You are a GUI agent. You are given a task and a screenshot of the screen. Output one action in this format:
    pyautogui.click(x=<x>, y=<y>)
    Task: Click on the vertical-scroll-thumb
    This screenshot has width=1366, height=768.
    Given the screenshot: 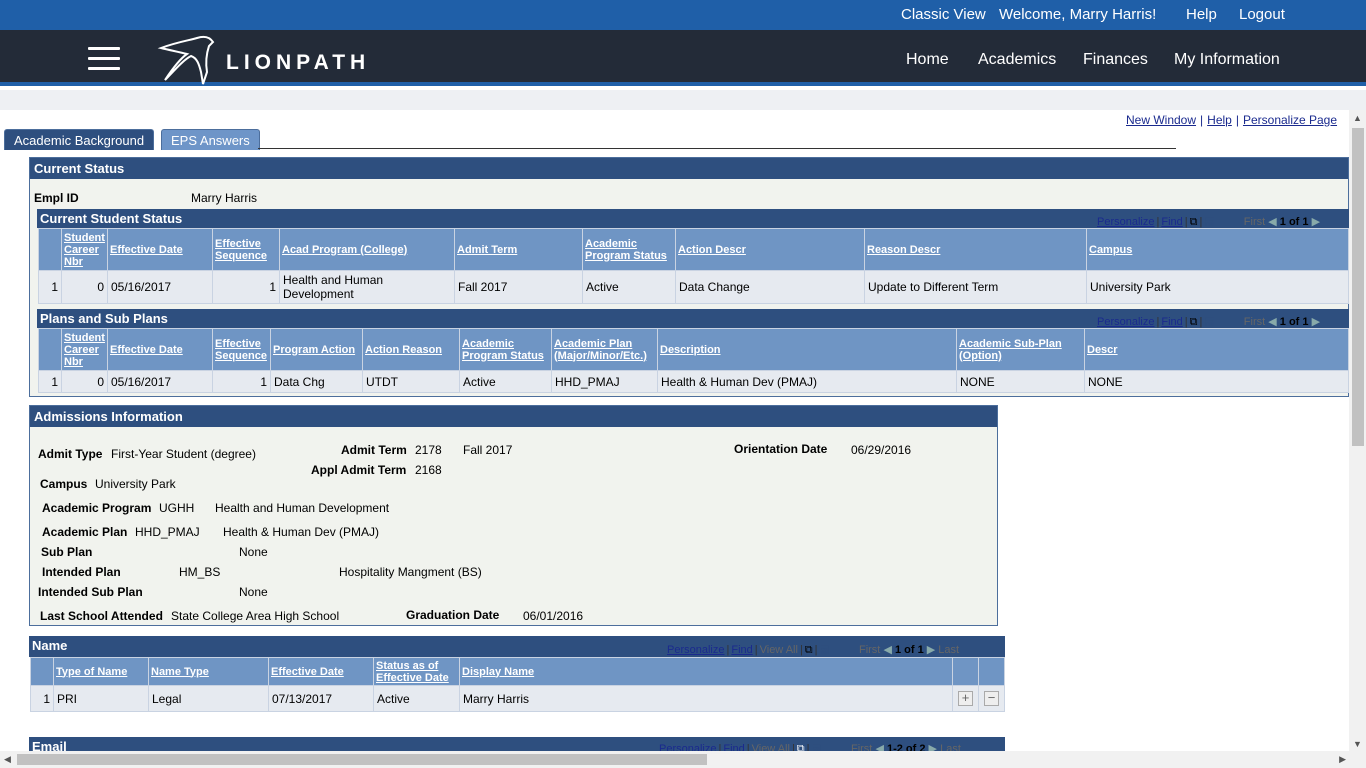 What is the action you would take?
    pyautogui.click(x=1358, y=287)
    